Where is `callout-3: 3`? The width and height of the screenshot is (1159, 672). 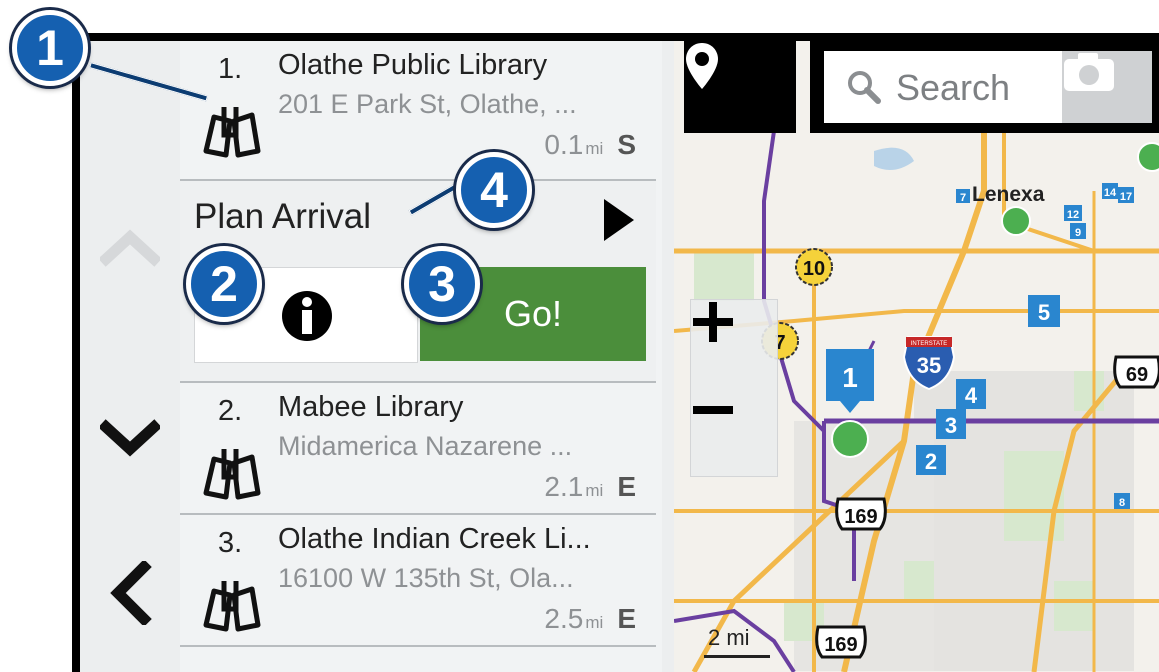 callout-3: 3 is located at coordinates (442, 284).